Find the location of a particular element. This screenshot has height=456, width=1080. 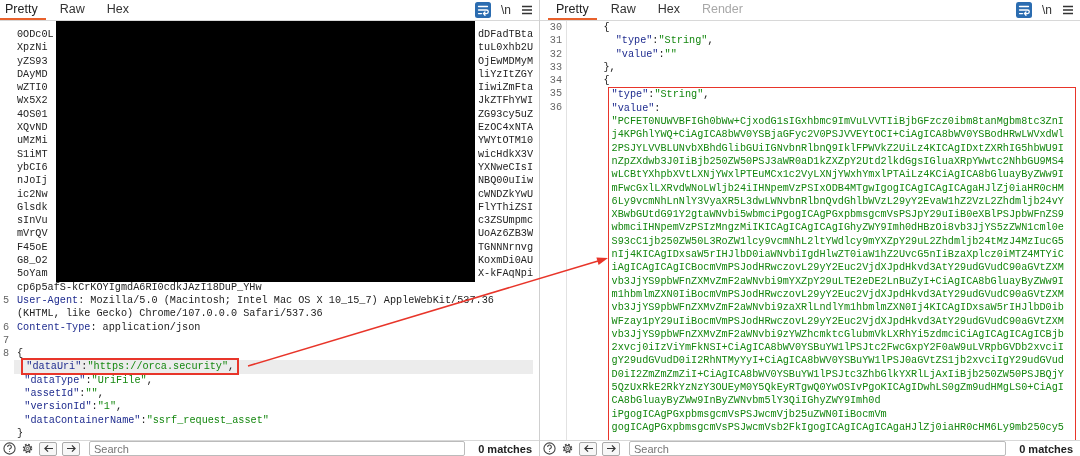

code-line: "value":"" is located at coordinates (646, 54).